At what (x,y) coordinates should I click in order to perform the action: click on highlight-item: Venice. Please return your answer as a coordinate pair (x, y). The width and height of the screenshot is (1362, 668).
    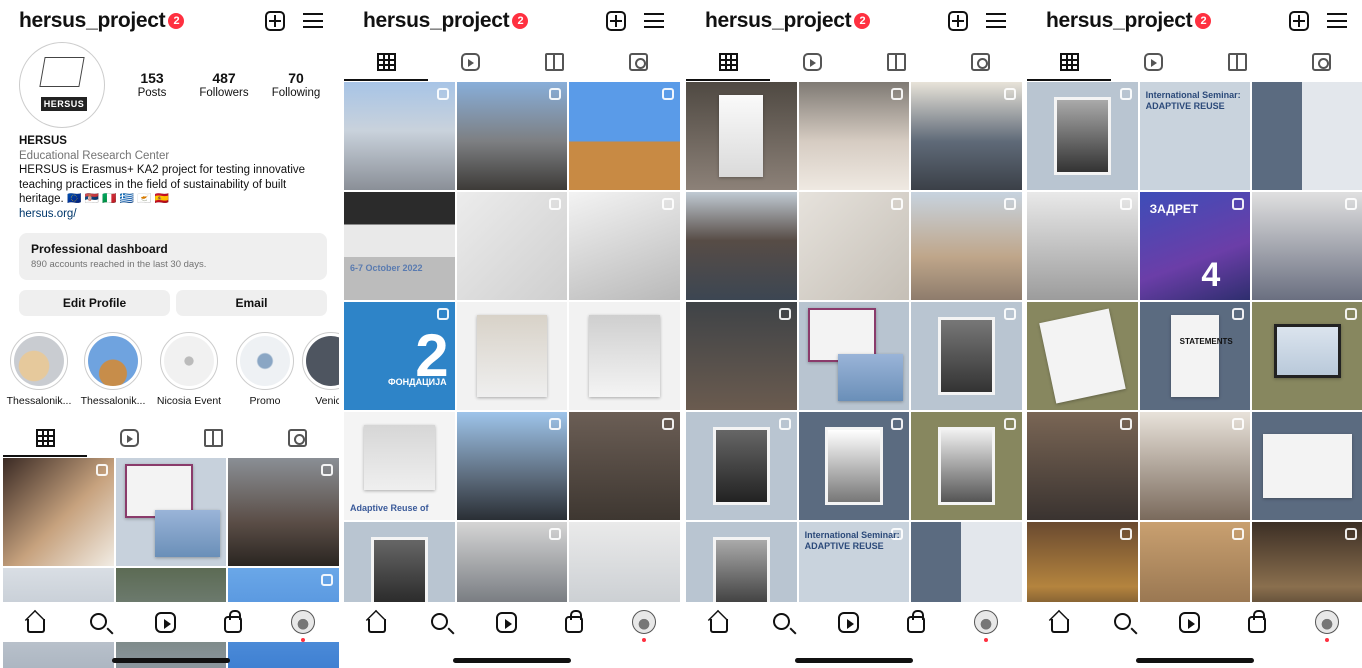
    Looking at the image, I should click on (317, 369).